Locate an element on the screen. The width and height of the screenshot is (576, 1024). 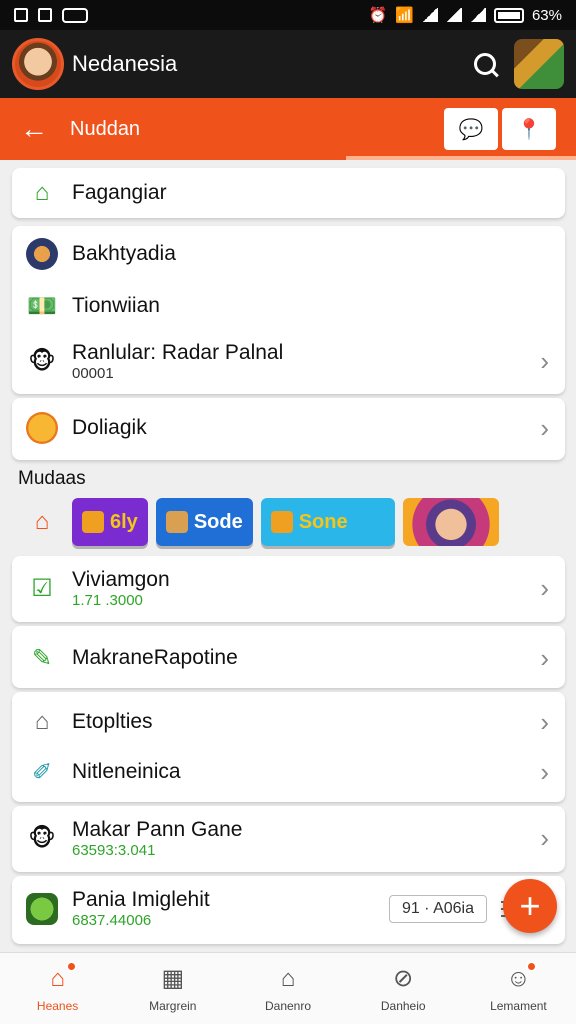
money-icon: 💵 is located at coordinates (42, 306).